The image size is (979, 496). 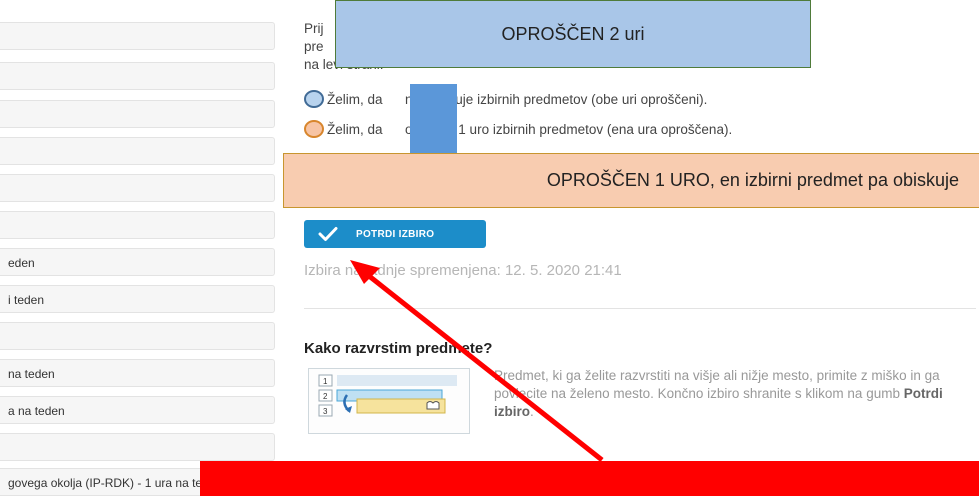 I want to click on sidebar-item: a na teden, so click(x=137, y=410).